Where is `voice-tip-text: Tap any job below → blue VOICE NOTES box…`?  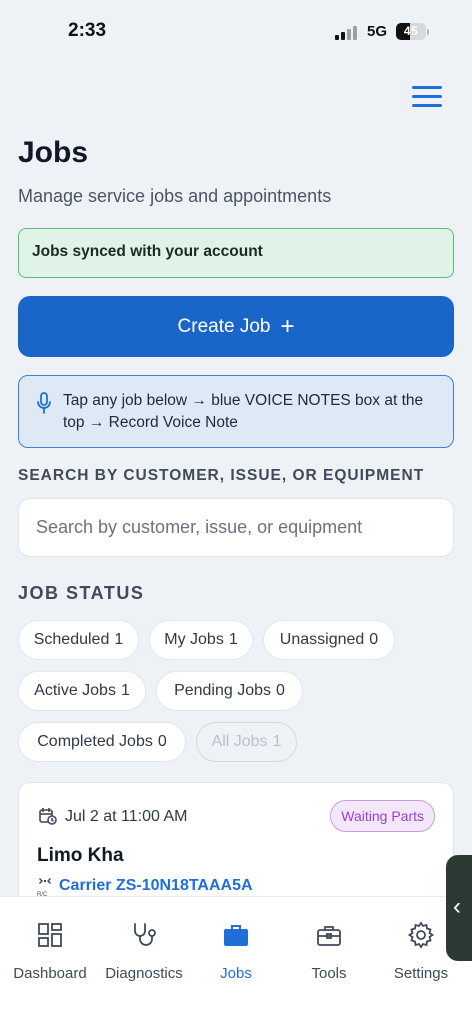
voice-tip-text: Tap any job below → blue VOICE NOTES box… is located at coordinates (243, 411).